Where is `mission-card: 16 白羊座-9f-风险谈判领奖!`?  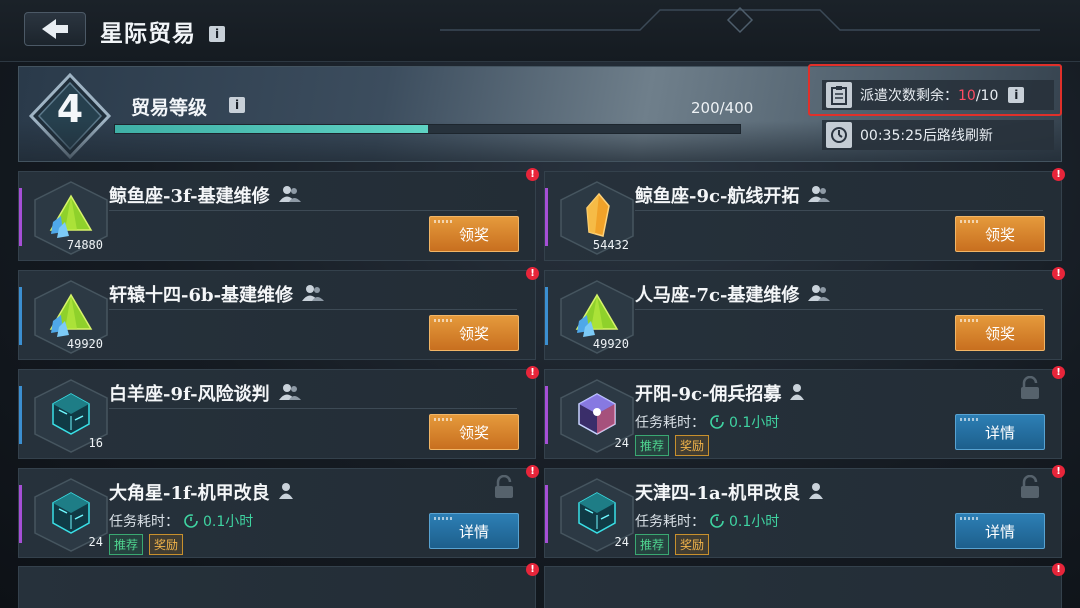 mission-card: 16 白羊座-9f-风险谈判领奖! is located at coordinates (278, 412).